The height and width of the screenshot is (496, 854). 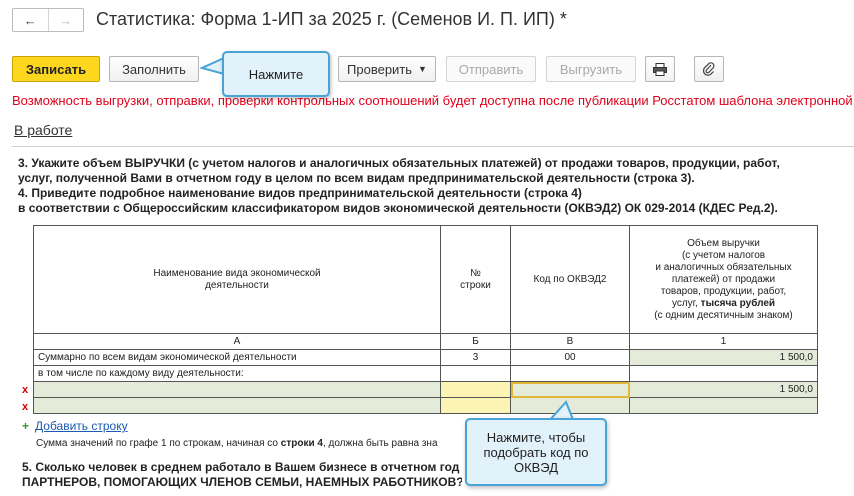 I want to click on chevron-down-icon: ▼, so click(x=422, y=69).